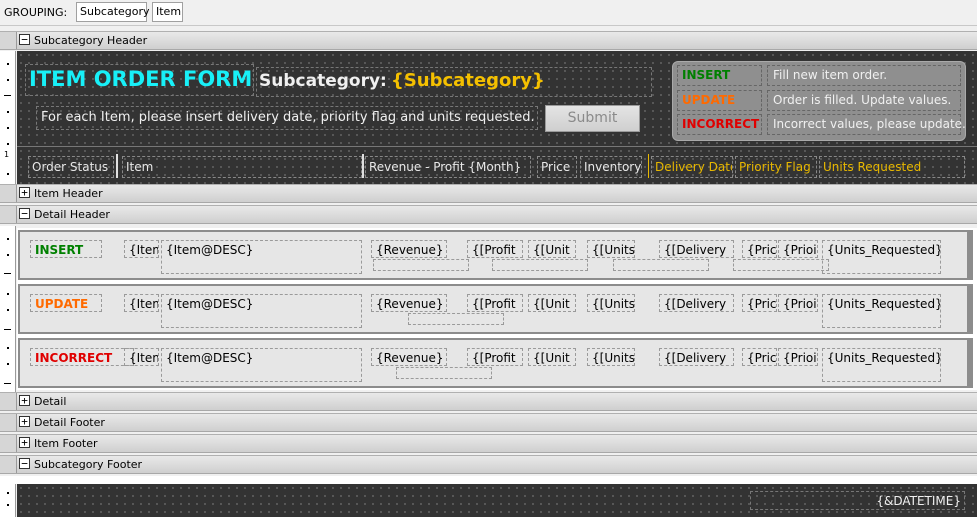  Describe the element at coordinates (488, 464) in the screenshot. I see `band-subcategory-footer: − Subcategory Footer` at that location.